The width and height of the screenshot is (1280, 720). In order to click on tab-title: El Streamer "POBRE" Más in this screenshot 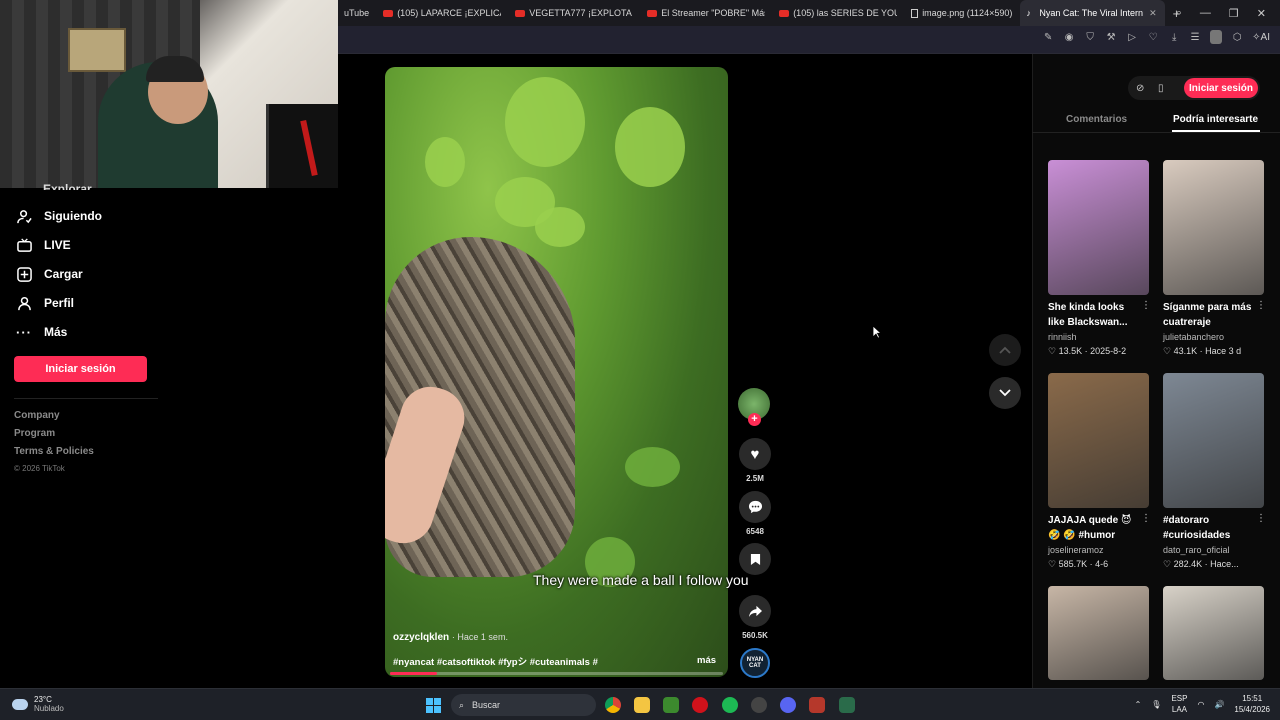, I will do `click(713, 13)`.